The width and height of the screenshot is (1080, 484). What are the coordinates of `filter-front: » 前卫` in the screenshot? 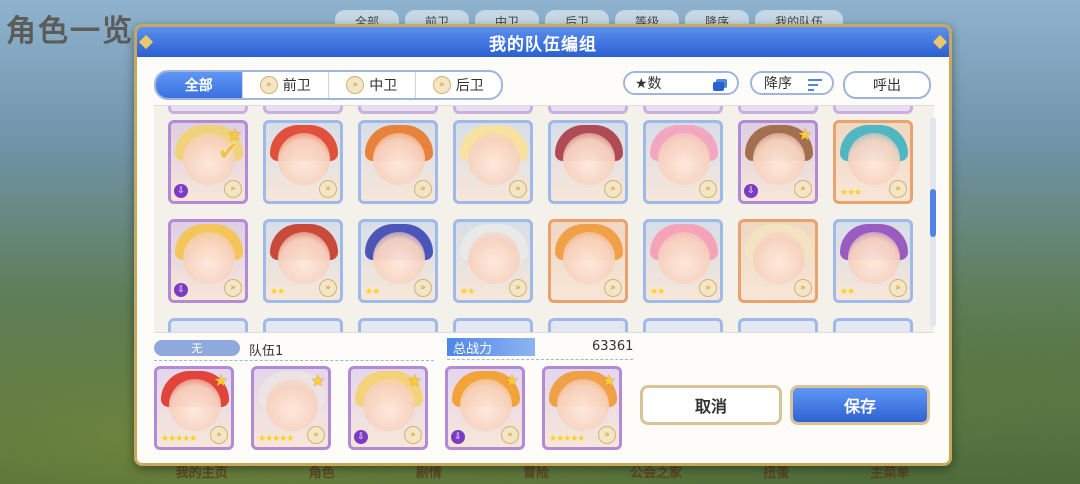 It's located at (285, 85).